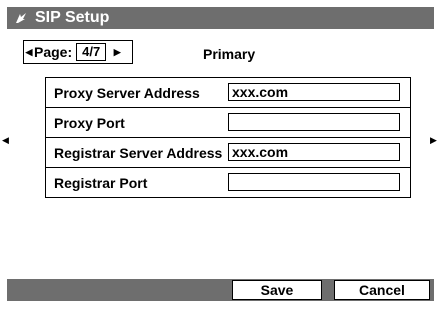 Image resolution: width=442 pixels, height=309 pixels. What do you see at coordinates (220, 18) in the screenshot?
I see `title-bar: SIP Setup` at bounding box center [220, 18].